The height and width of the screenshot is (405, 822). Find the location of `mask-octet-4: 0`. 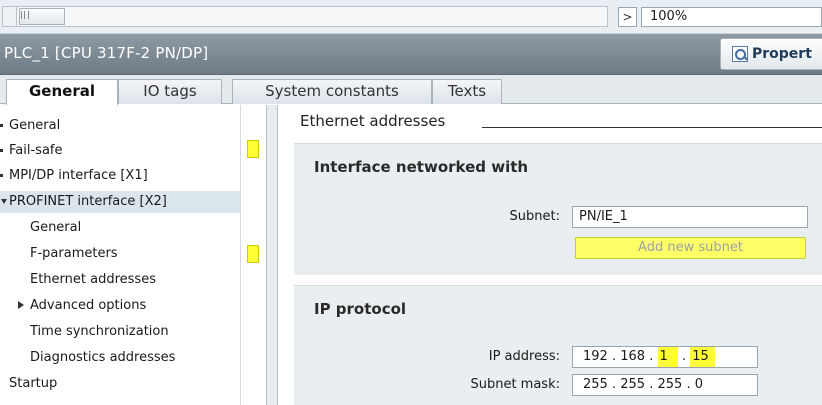

mask-octet-4: 0 is located at coordinates (699, 384).